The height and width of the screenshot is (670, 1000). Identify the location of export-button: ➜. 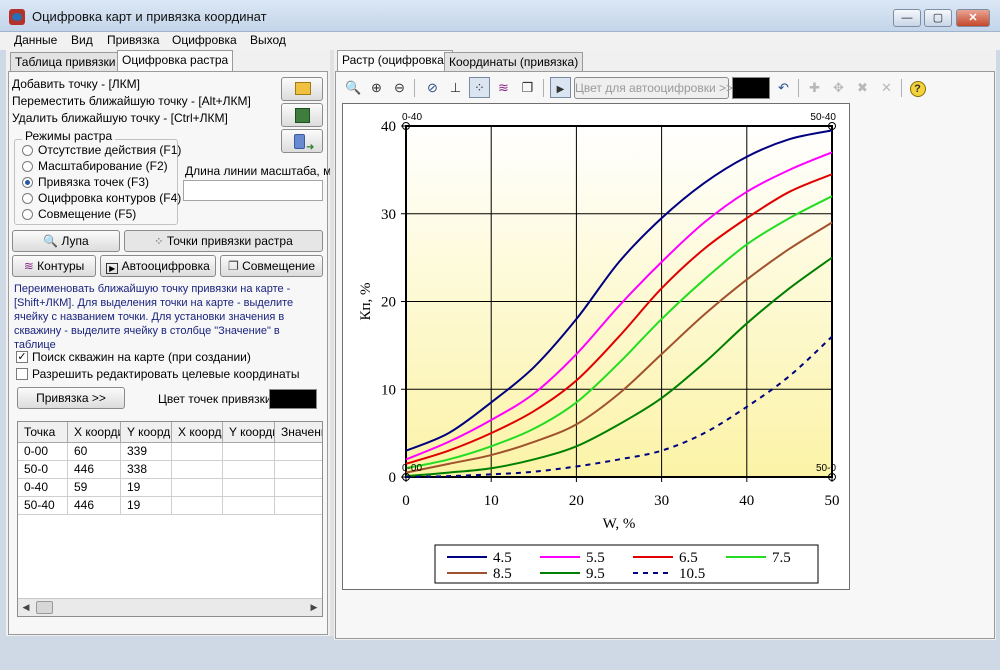
(302, 141).